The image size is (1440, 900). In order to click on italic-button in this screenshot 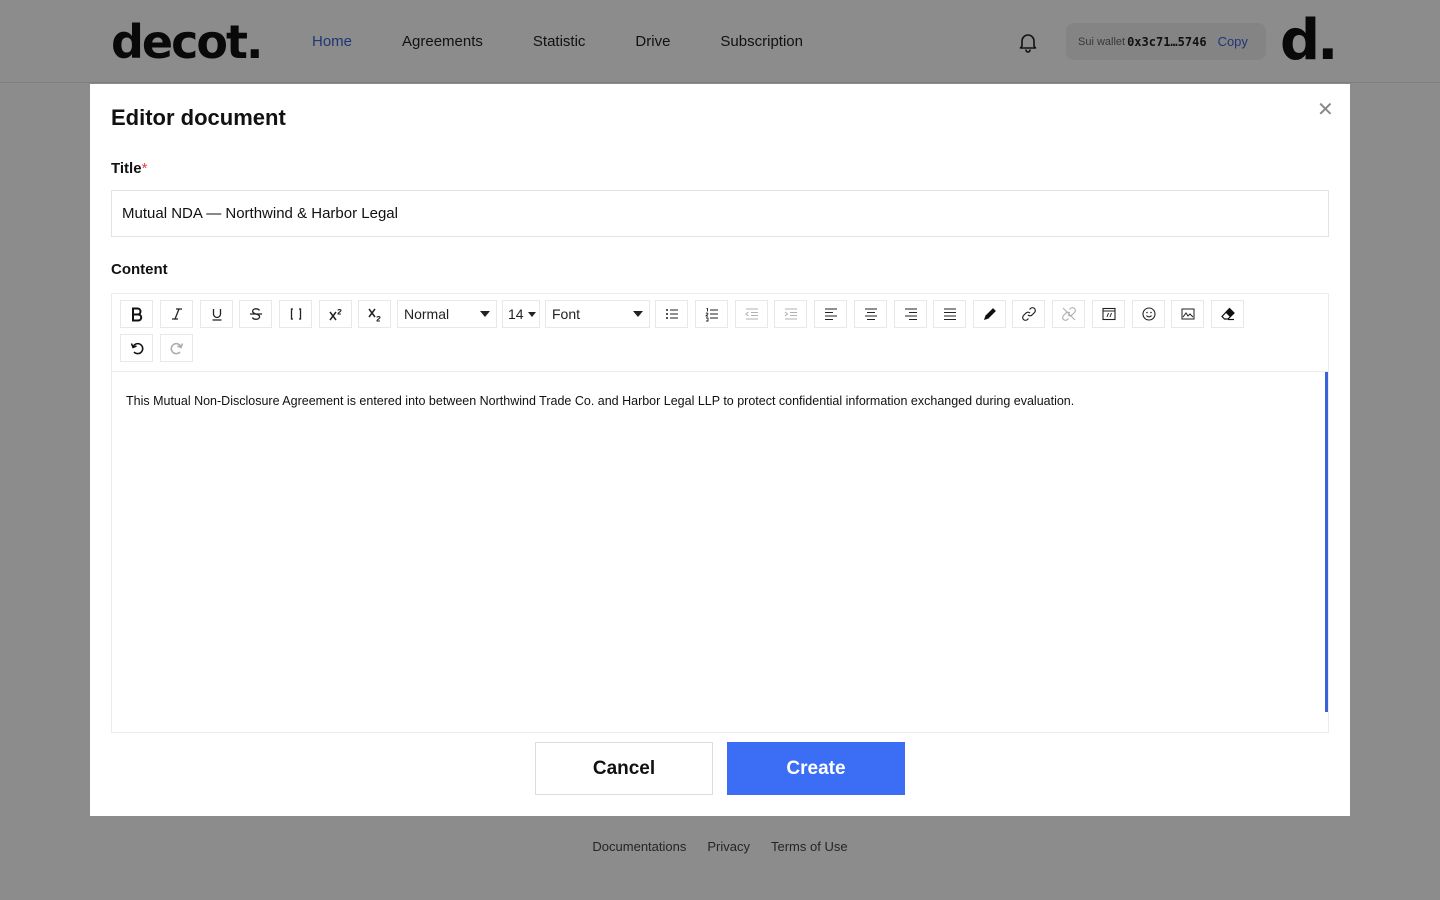, I will do `click(176, 314)`.